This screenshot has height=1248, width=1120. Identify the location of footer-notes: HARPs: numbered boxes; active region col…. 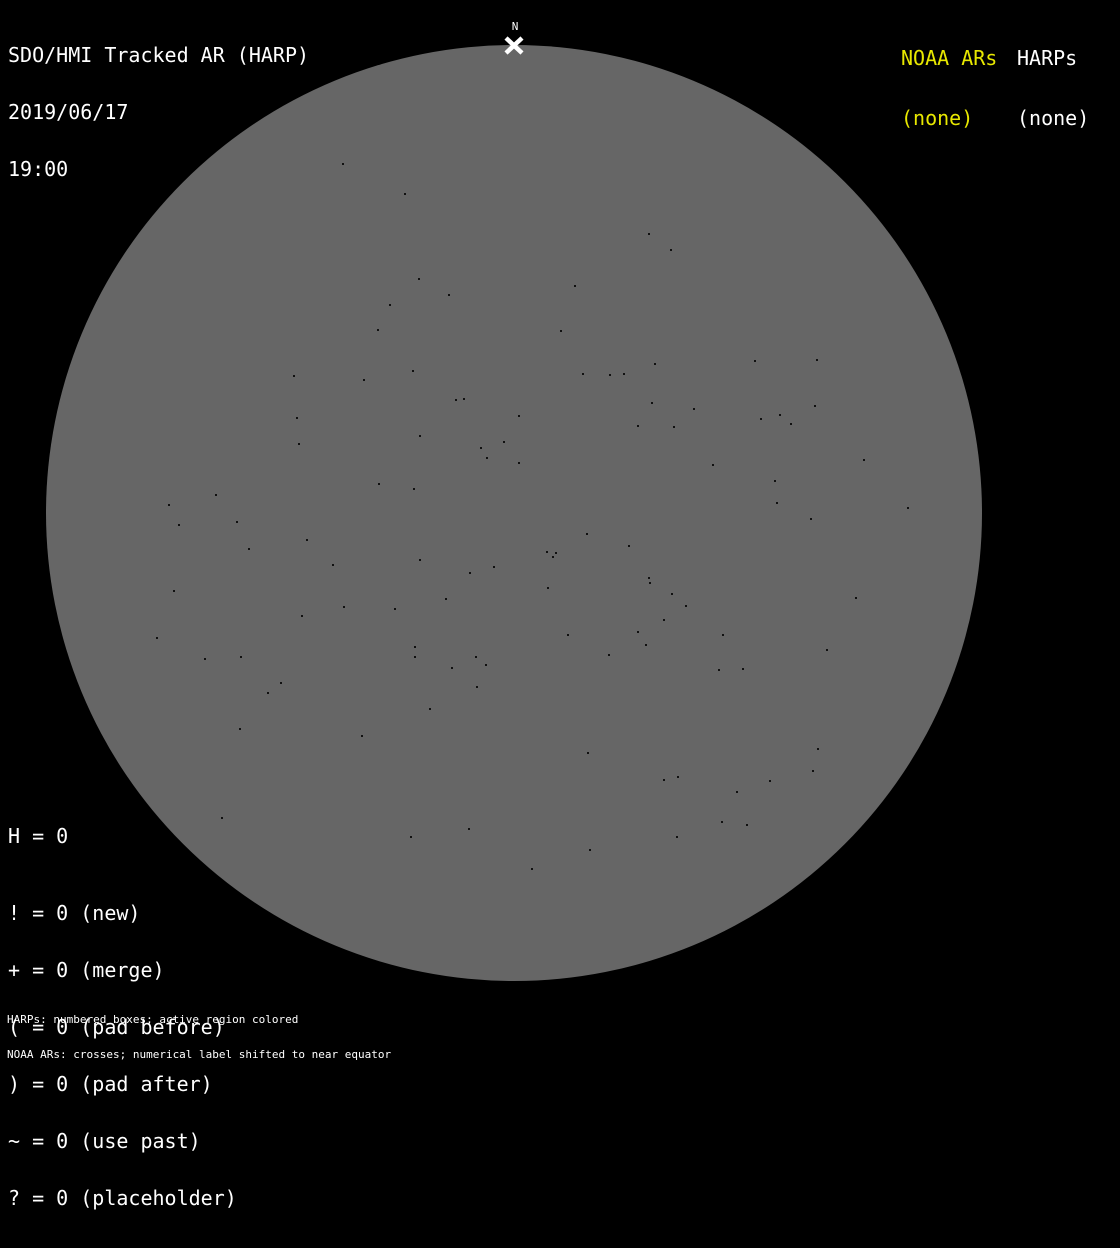
(199, 1037).